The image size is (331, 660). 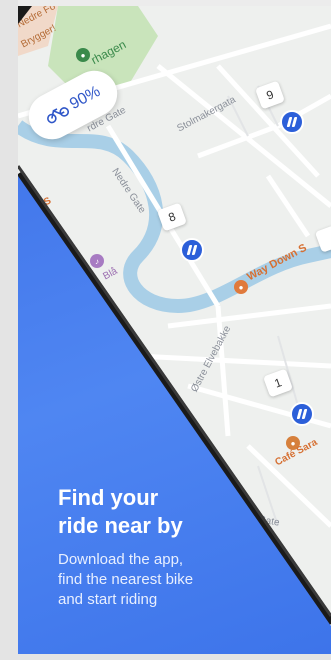 I want to click on subtext-line-2: find the nearest bike, so click(x=126, y=579).